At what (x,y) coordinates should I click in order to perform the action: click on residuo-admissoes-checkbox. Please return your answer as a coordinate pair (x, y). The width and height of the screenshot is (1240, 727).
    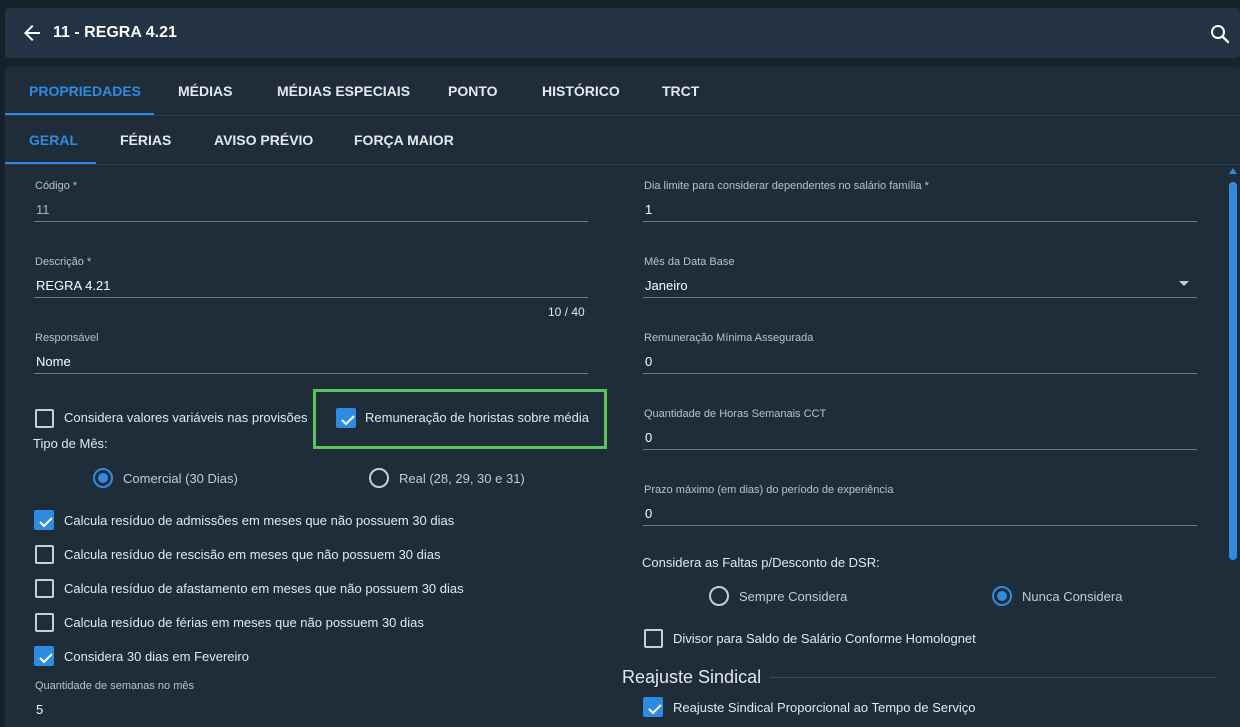
    Looking at the image, I should click on (44, 520).